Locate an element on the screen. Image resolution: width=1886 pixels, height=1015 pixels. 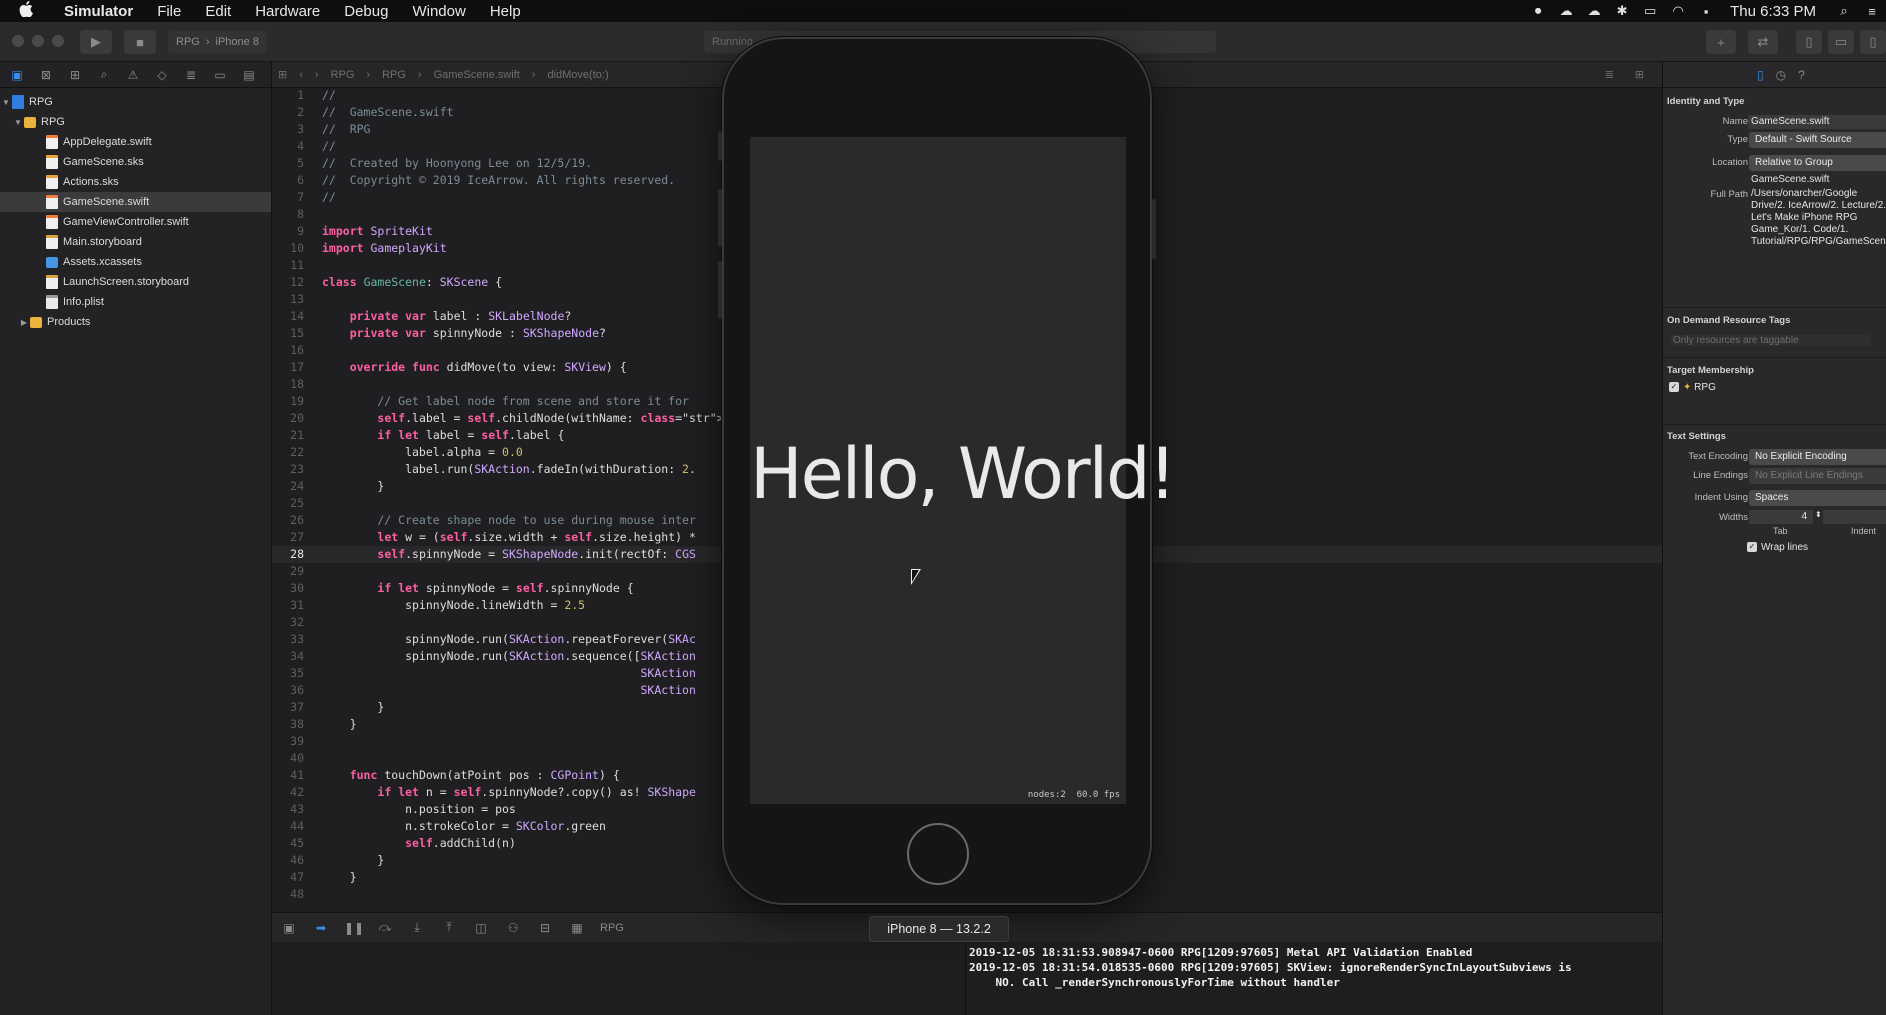
stop-button: ■ is located at coordinates (140, 42).